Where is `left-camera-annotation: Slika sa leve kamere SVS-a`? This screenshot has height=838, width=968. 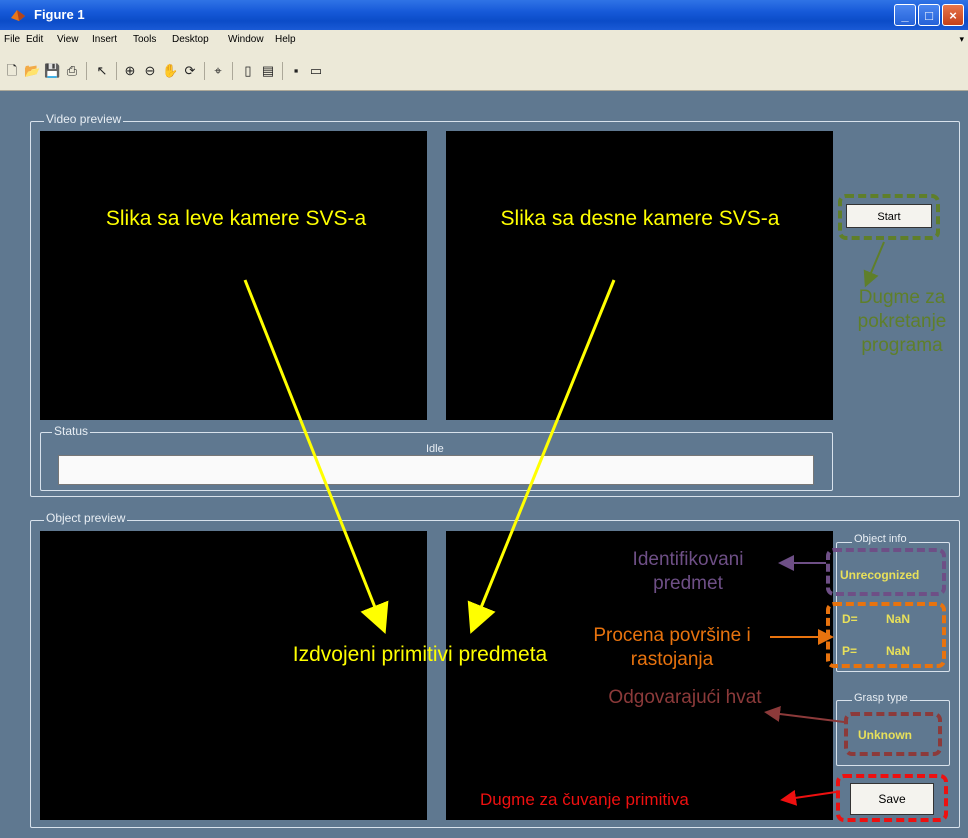 left-camera-annotation: Slika sa leve kamere SVS-a is located at coordinates (236, 218).